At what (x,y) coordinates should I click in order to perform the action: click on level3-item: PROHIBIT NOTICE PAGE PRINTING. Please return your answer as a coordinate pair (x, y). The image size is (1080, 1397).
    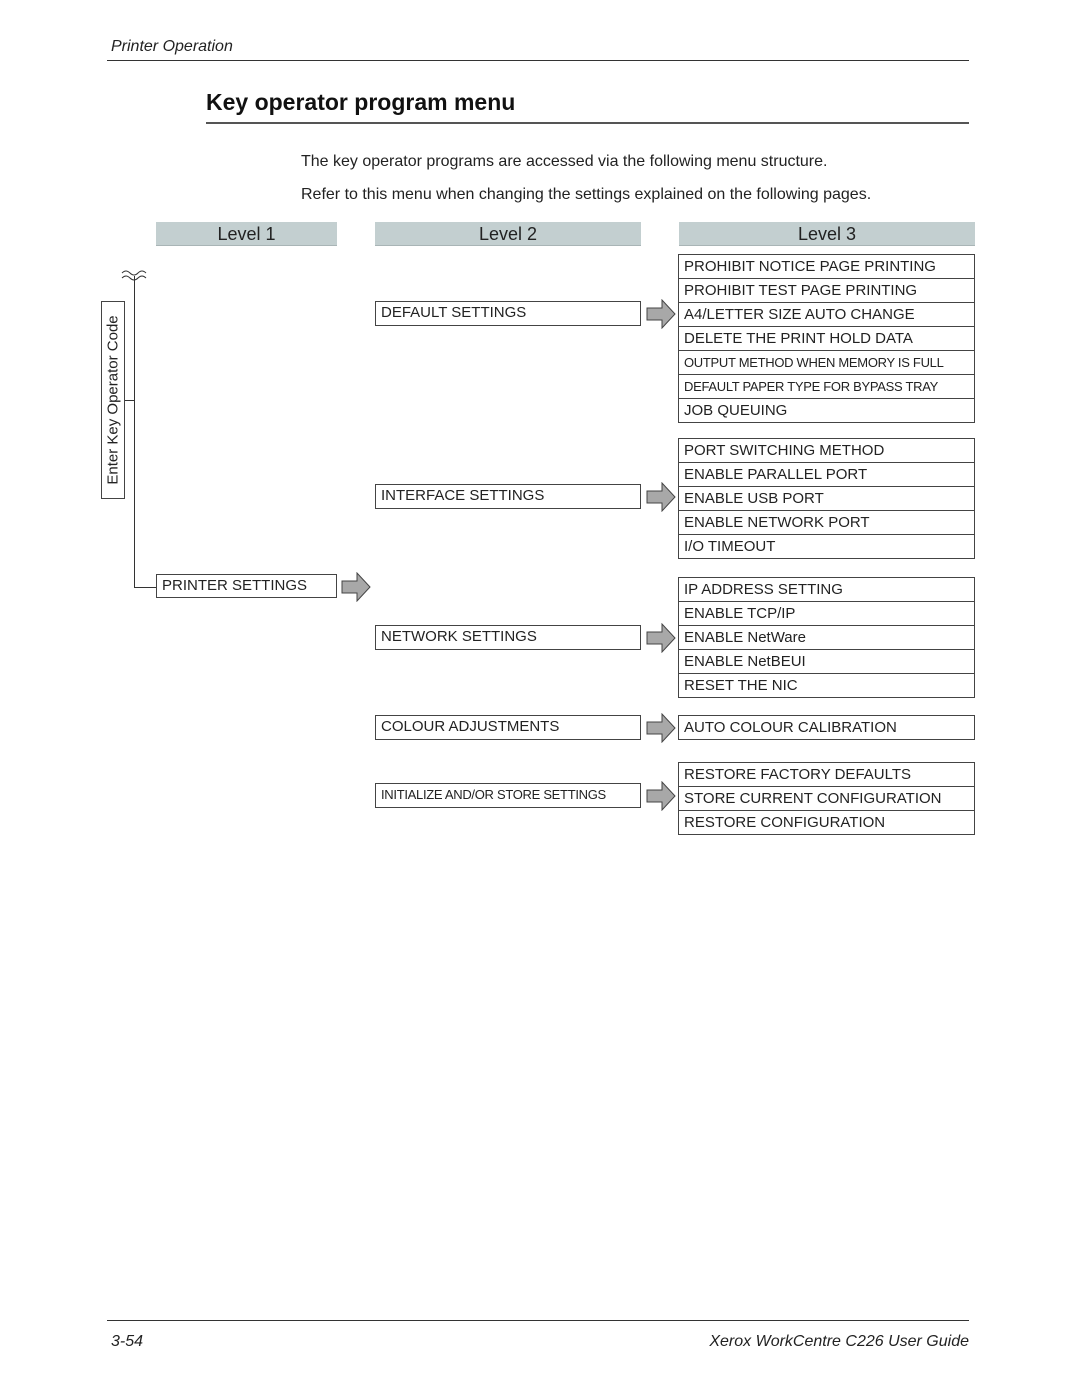
    Looking at the image, I should click on (826, 266).